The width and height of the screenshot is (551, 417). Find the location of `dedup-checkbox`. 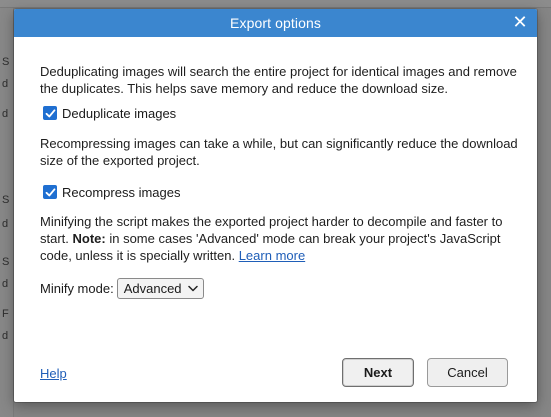

dedup-checkbox is located at coordinates (50, 113).